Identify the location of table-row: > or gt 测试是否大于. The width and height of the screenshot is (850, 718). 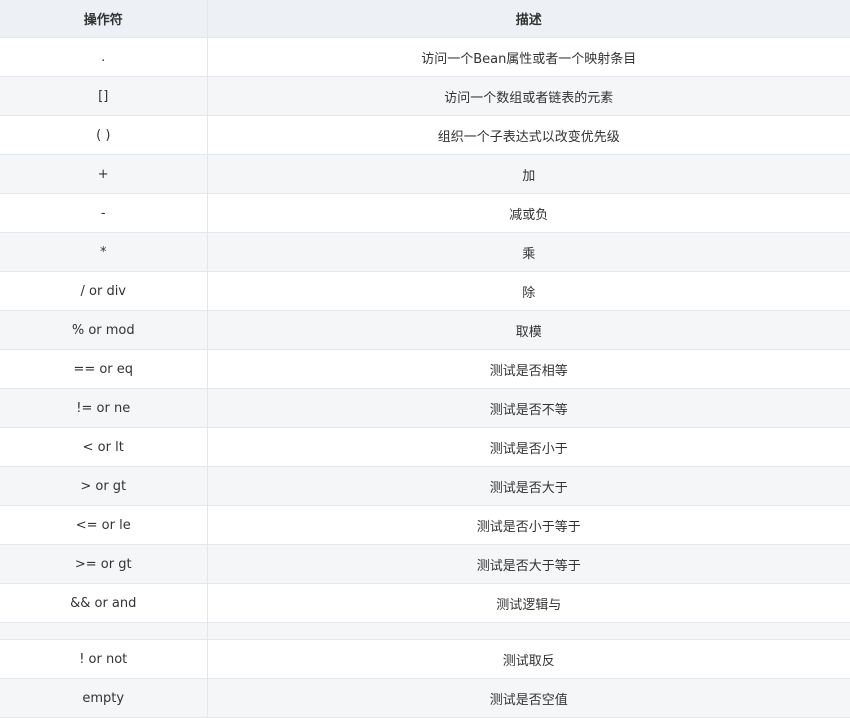
(425, 486).